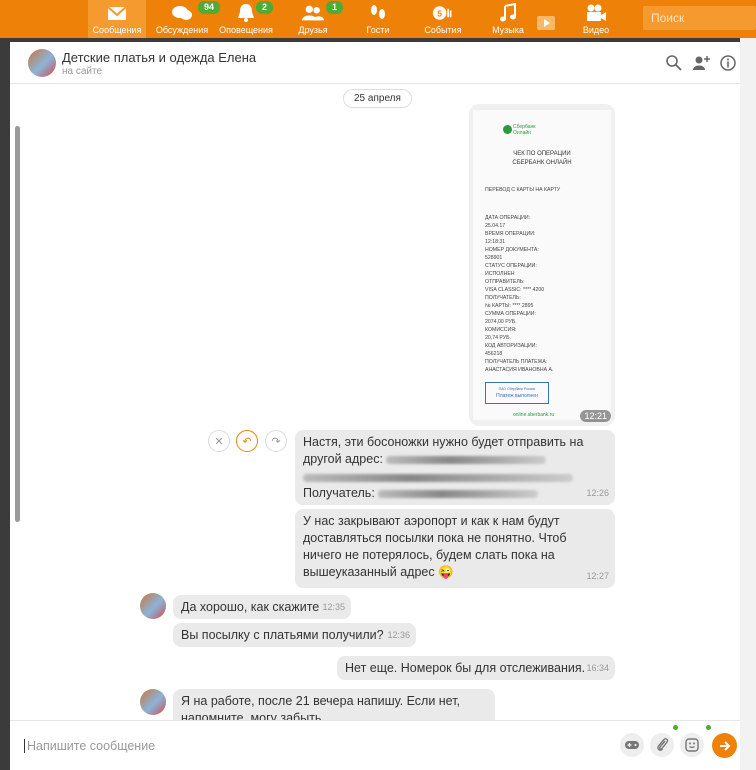 This screenshot has width=756, height=770. What do you see at coordinates (542, 159) in the screenshot?
I see `receipt-heading: ЧЕК ПО ОПЕРАЦИИ СБЕРБАНК ОНЛАЙН` at bounding box center [542, 159].